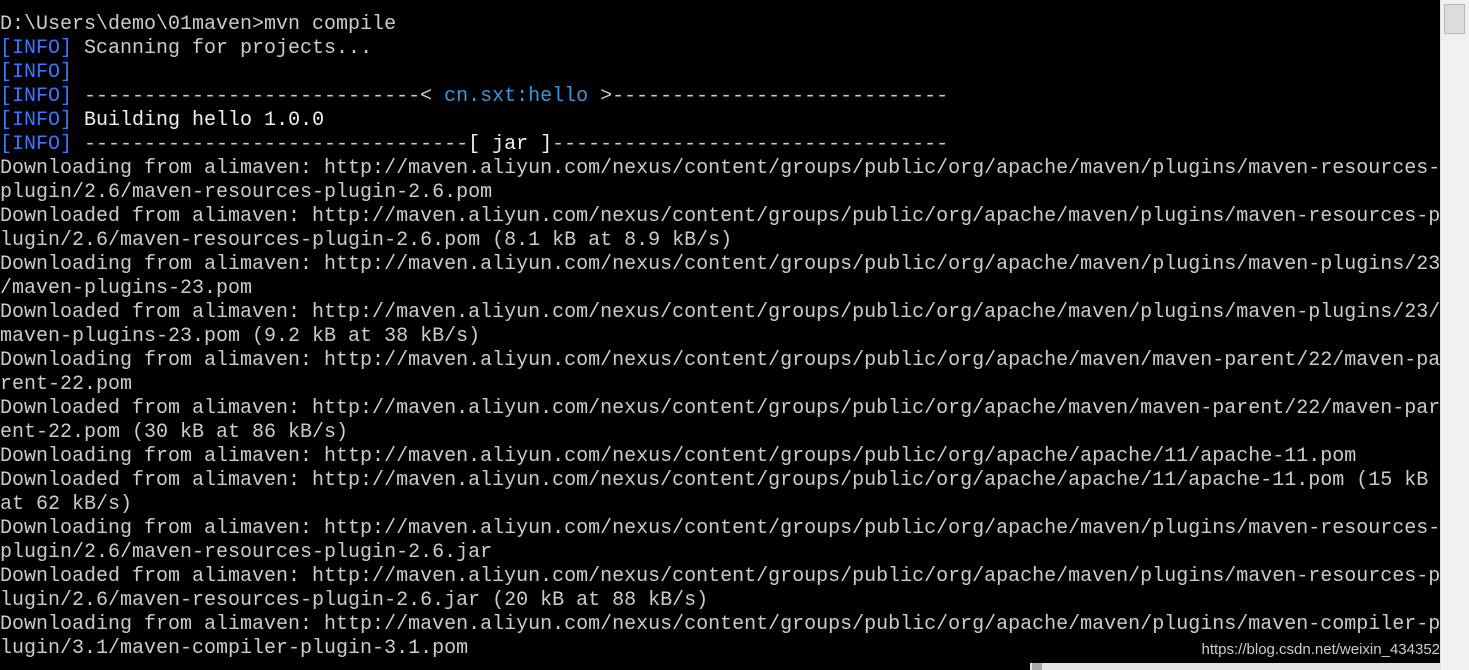 This screenshot has width=1469, height=670. What do you see at coordinates (258, 96) in the screenshot?
I see `terminal-text: ----------------------------<` at bounding box center [258, 96].